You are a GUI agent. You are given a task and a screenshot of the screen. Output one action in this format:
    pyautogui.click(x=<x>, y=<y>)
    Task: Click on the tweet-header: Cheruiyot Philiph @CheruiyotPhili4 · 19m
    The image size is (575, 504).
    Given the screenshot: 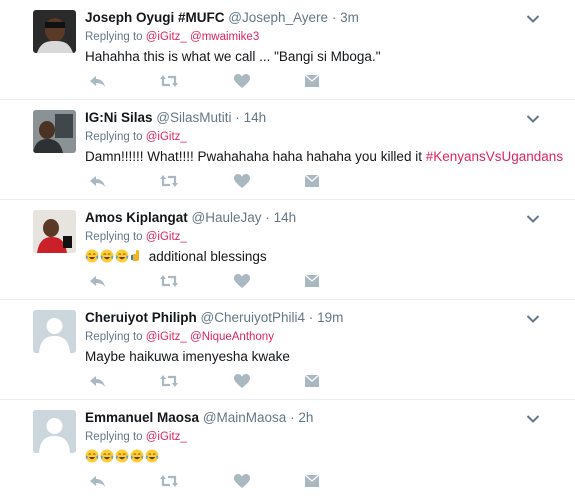 What is the action you would take?
    pyautogui.click(x=315, y=318)
    